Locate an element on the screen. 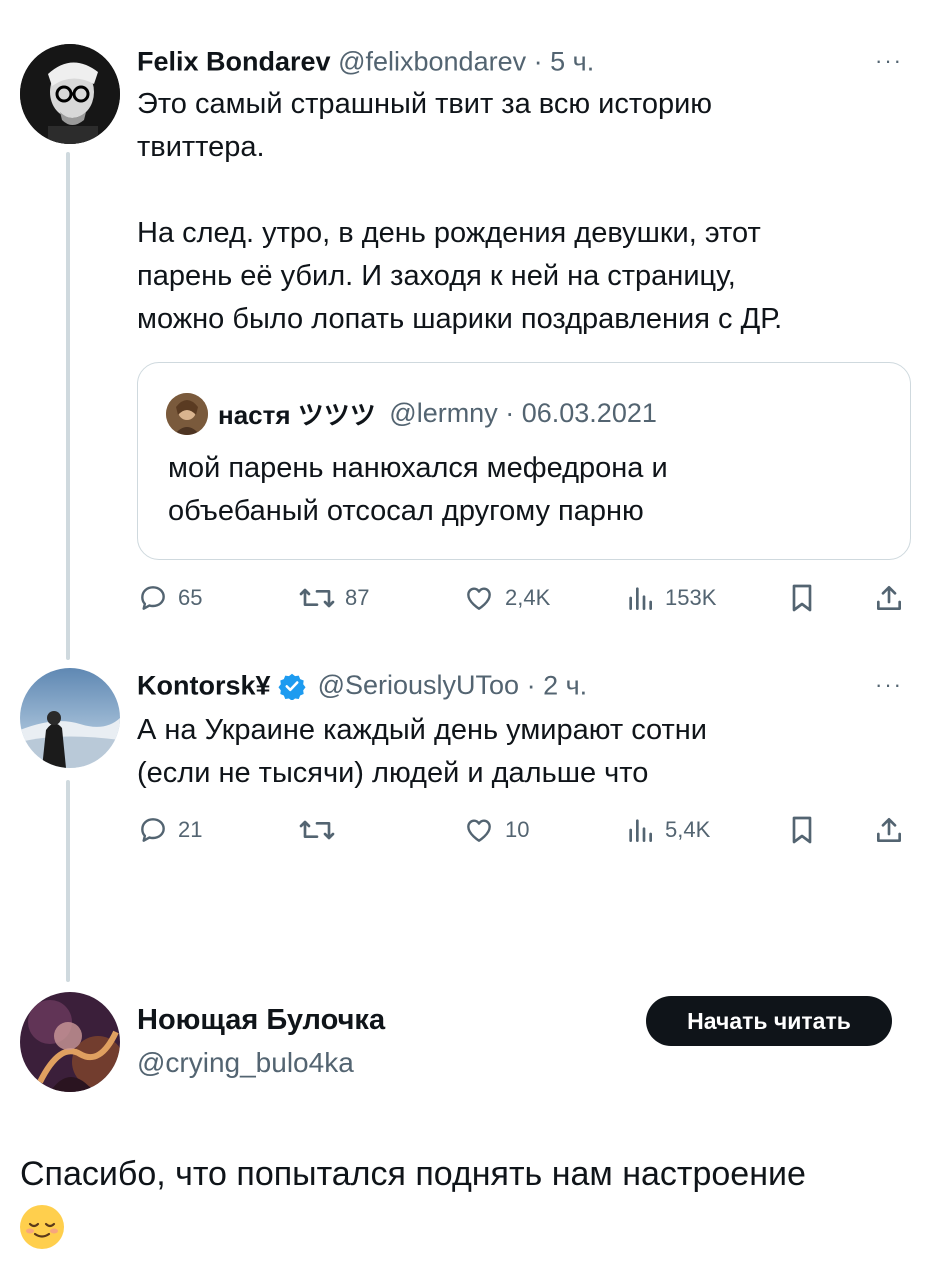 The width and height of the screenshot is (929, 1280). views-count: 153K is located at coordinates (691, 597).